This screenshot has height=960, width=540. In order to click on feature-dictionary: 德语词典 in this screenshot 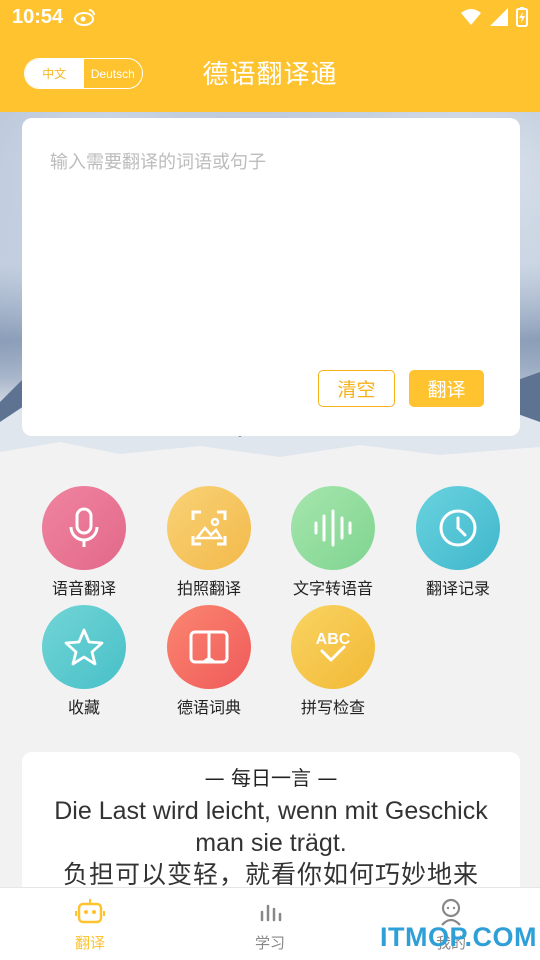, I will do `click(209, 661)`.